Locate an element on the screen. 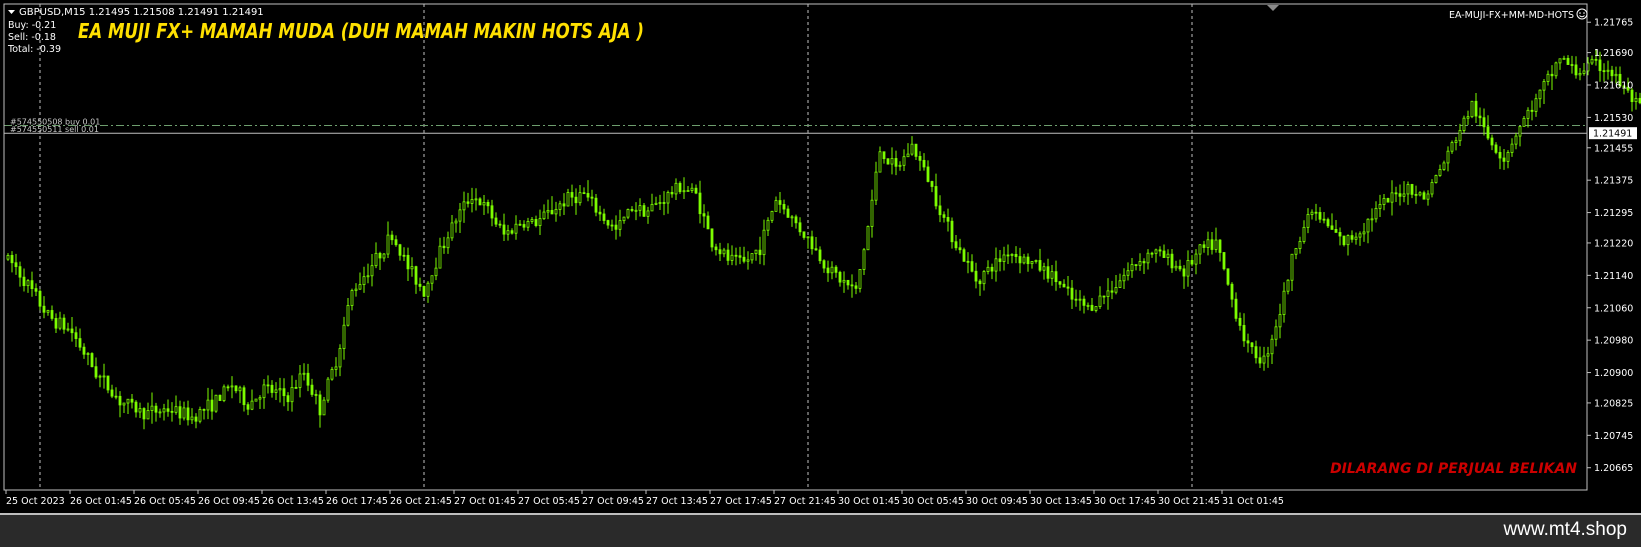 This screenshot has height=547, width=1641. x-tick-label: 30 Oct 17:45 is located at coordinates (1125, 501).